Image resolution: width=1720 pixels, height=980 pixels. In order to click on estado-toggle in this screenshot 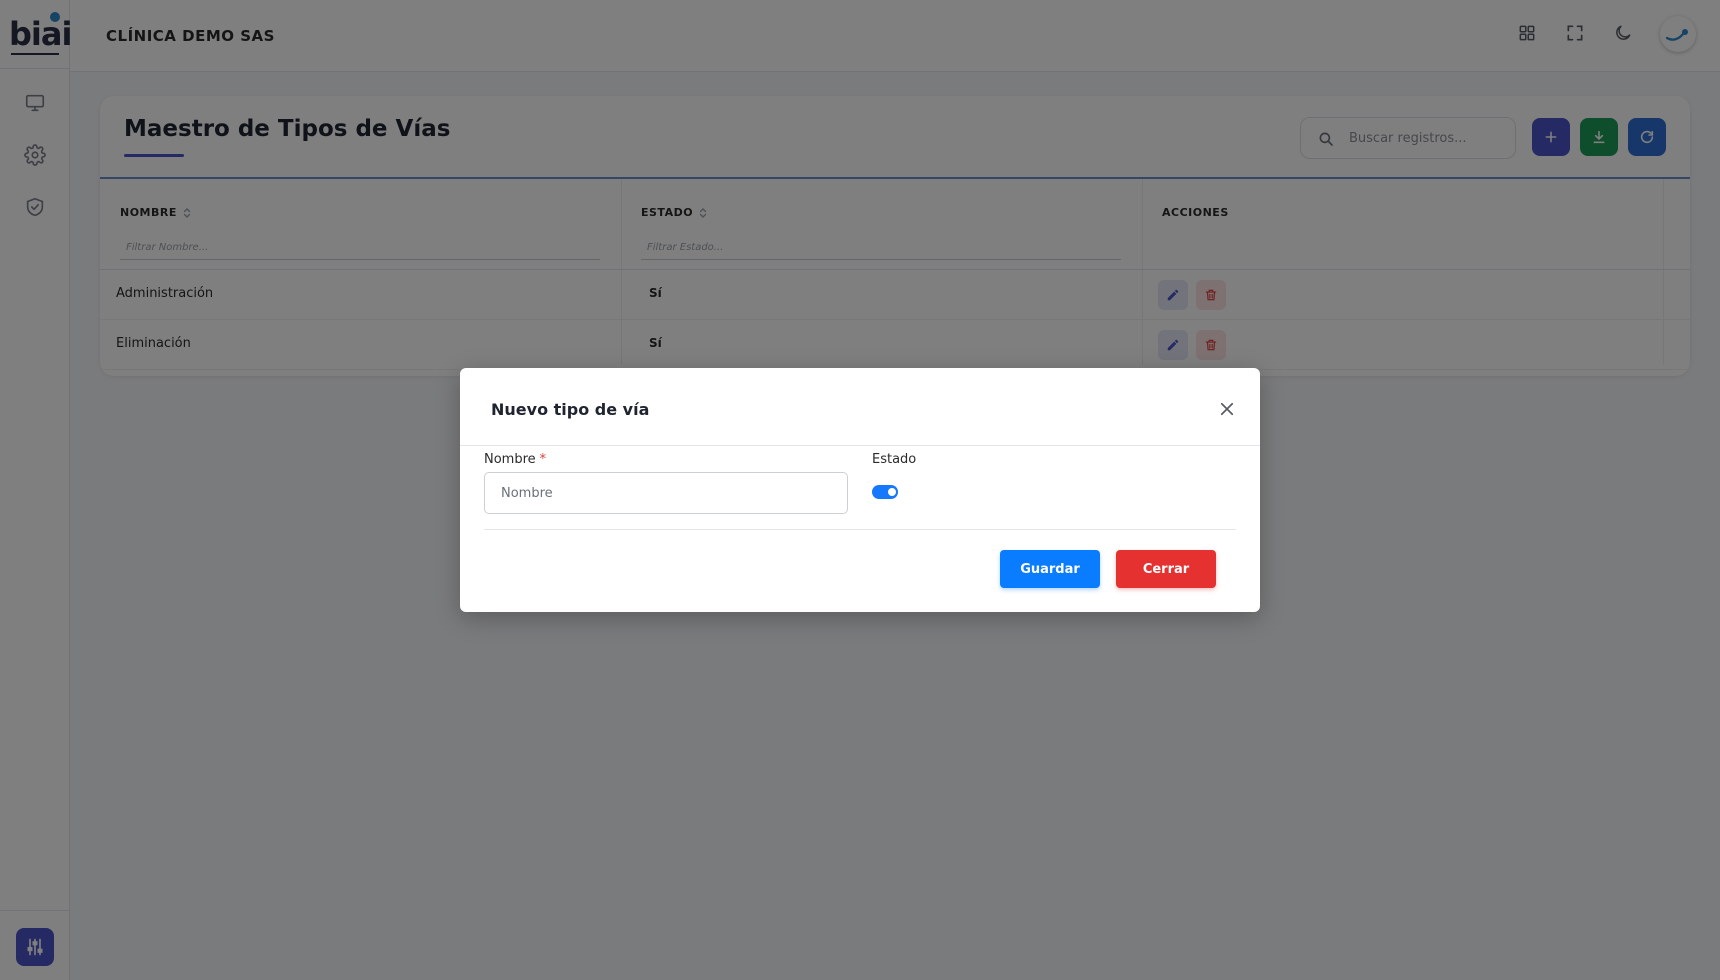, I will do `click(885, 492)`.